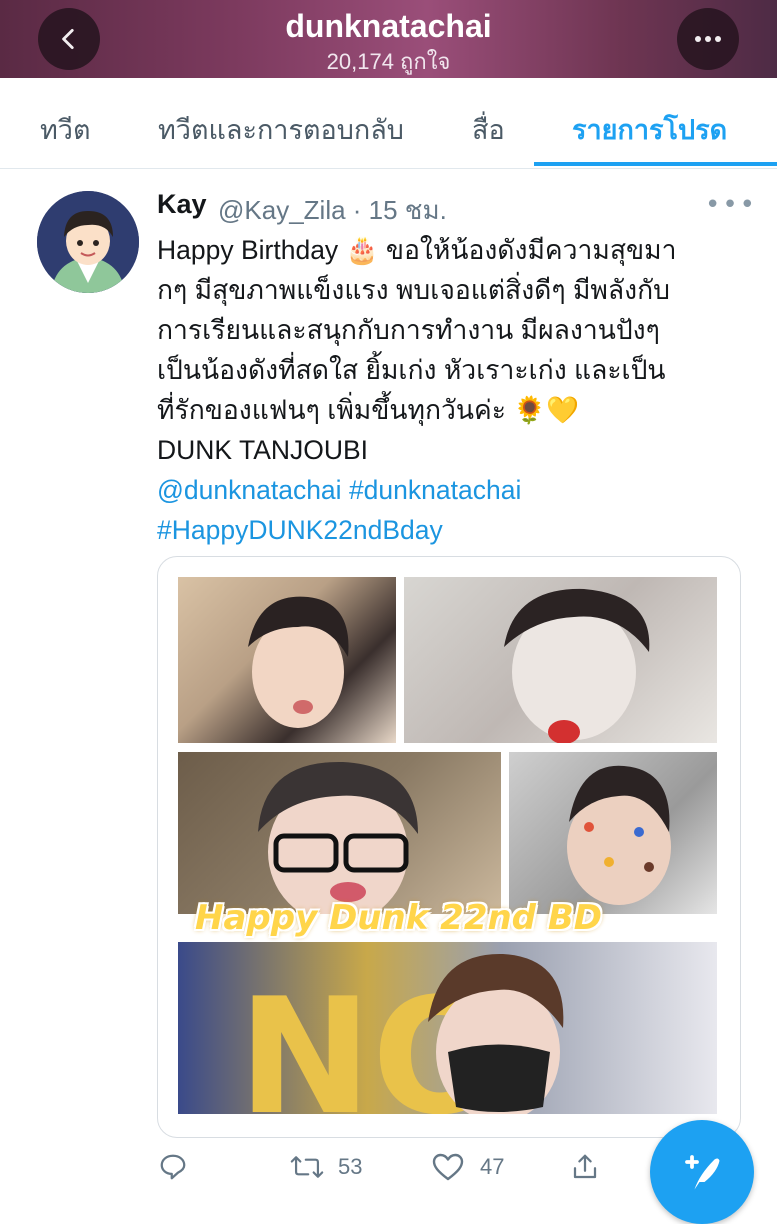  What do you see at coordinates (649, 129) in the screenshot?
I see `tab-likes: รายการโปรด` at bounding box center [649, 129].